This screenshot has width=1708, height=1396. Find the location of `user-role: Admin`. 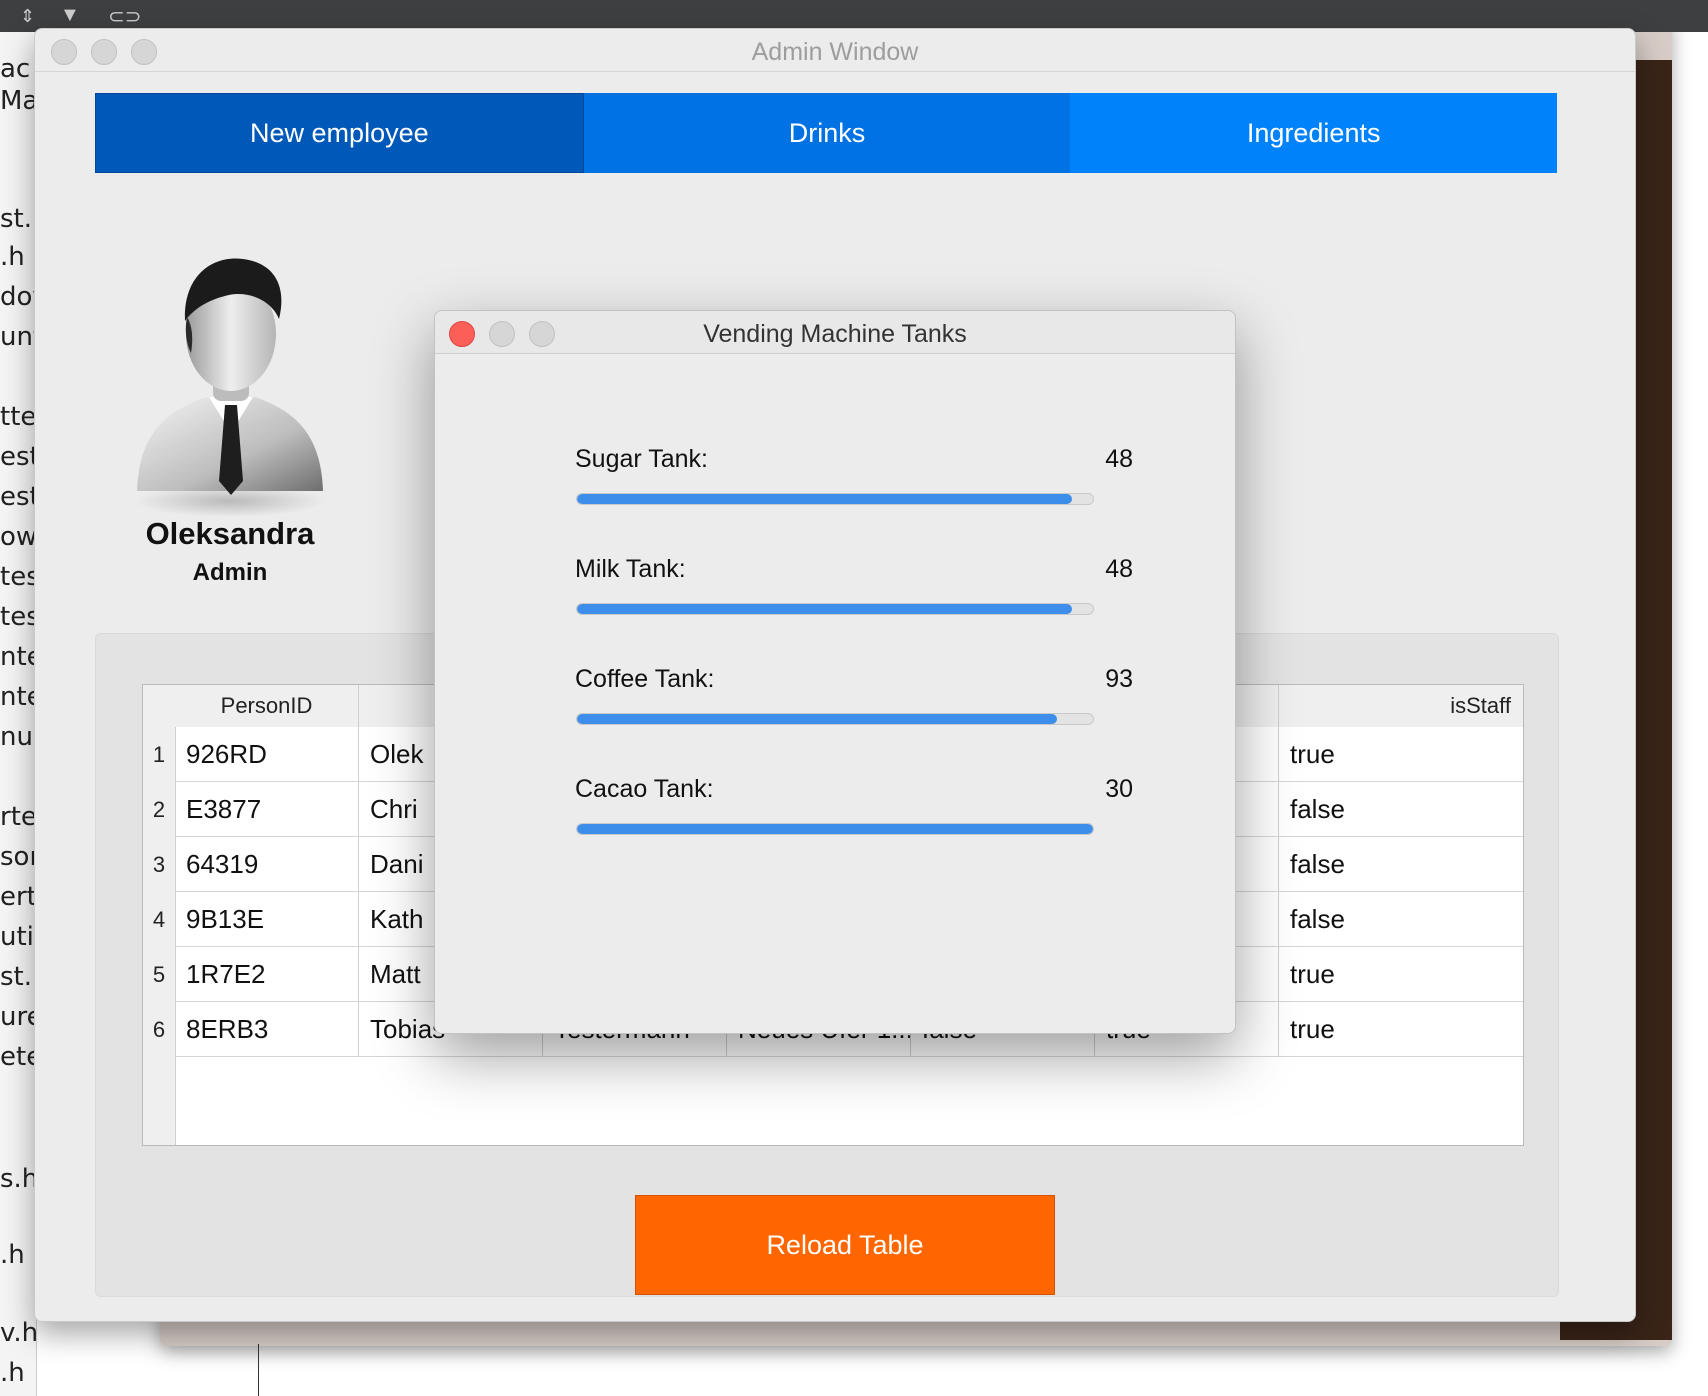

user-role: Admin is located at coordinates (230, 572).